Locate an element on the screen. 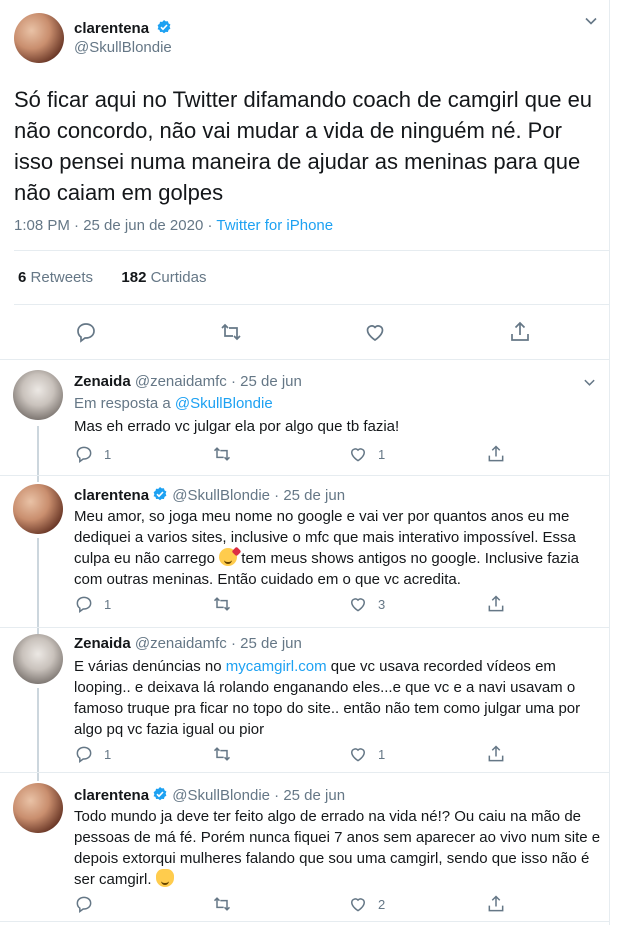 This screenshot has height=925, width=620. like-count: 2 is located at coordinates (382, 904).